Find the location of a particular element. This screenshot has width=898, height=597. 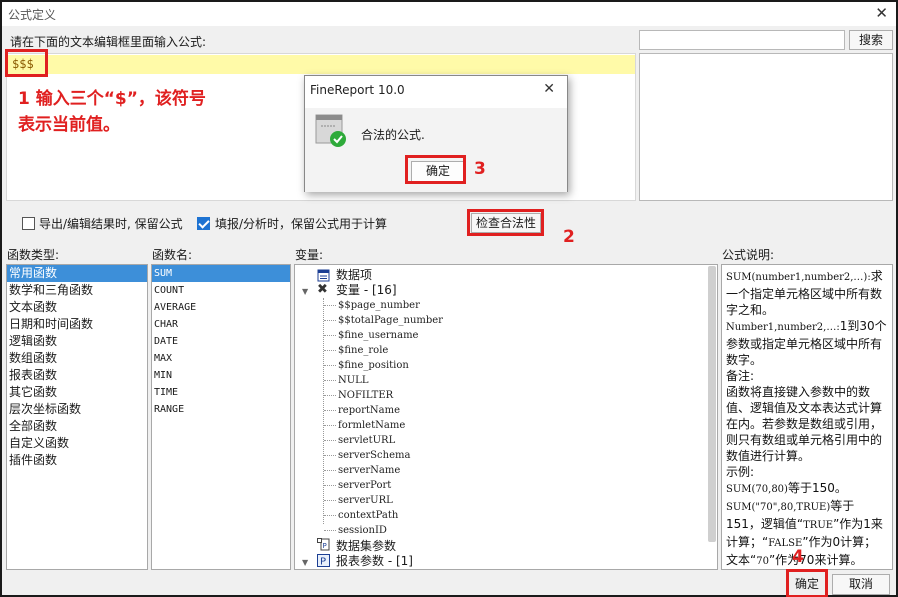

list-item: AVERAGE is located at coordinates (221, 307).